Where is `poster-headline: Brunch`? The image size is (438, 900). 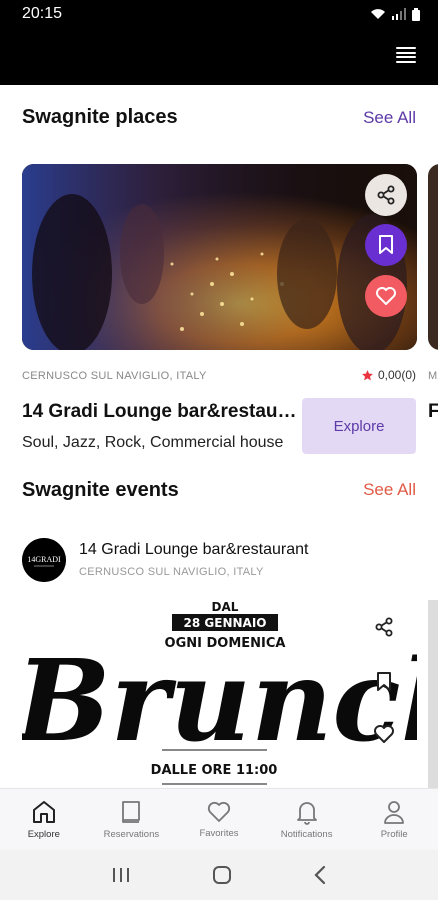 poster-headline: Brunch is located at coordinates (219, 701).